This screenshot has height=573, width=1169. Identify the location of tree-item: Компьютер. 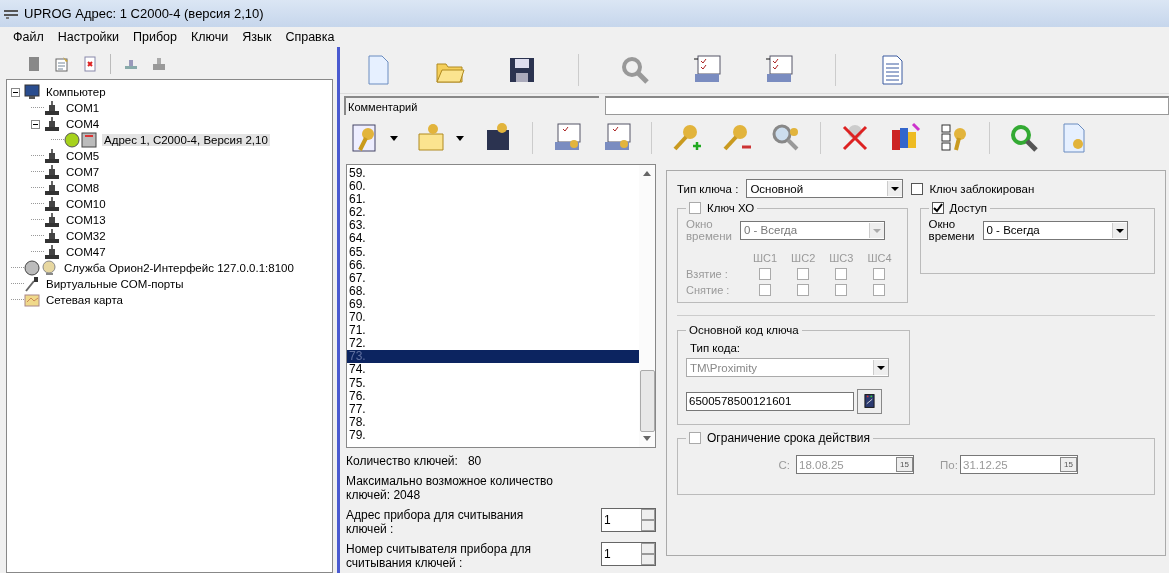
(76, 92).